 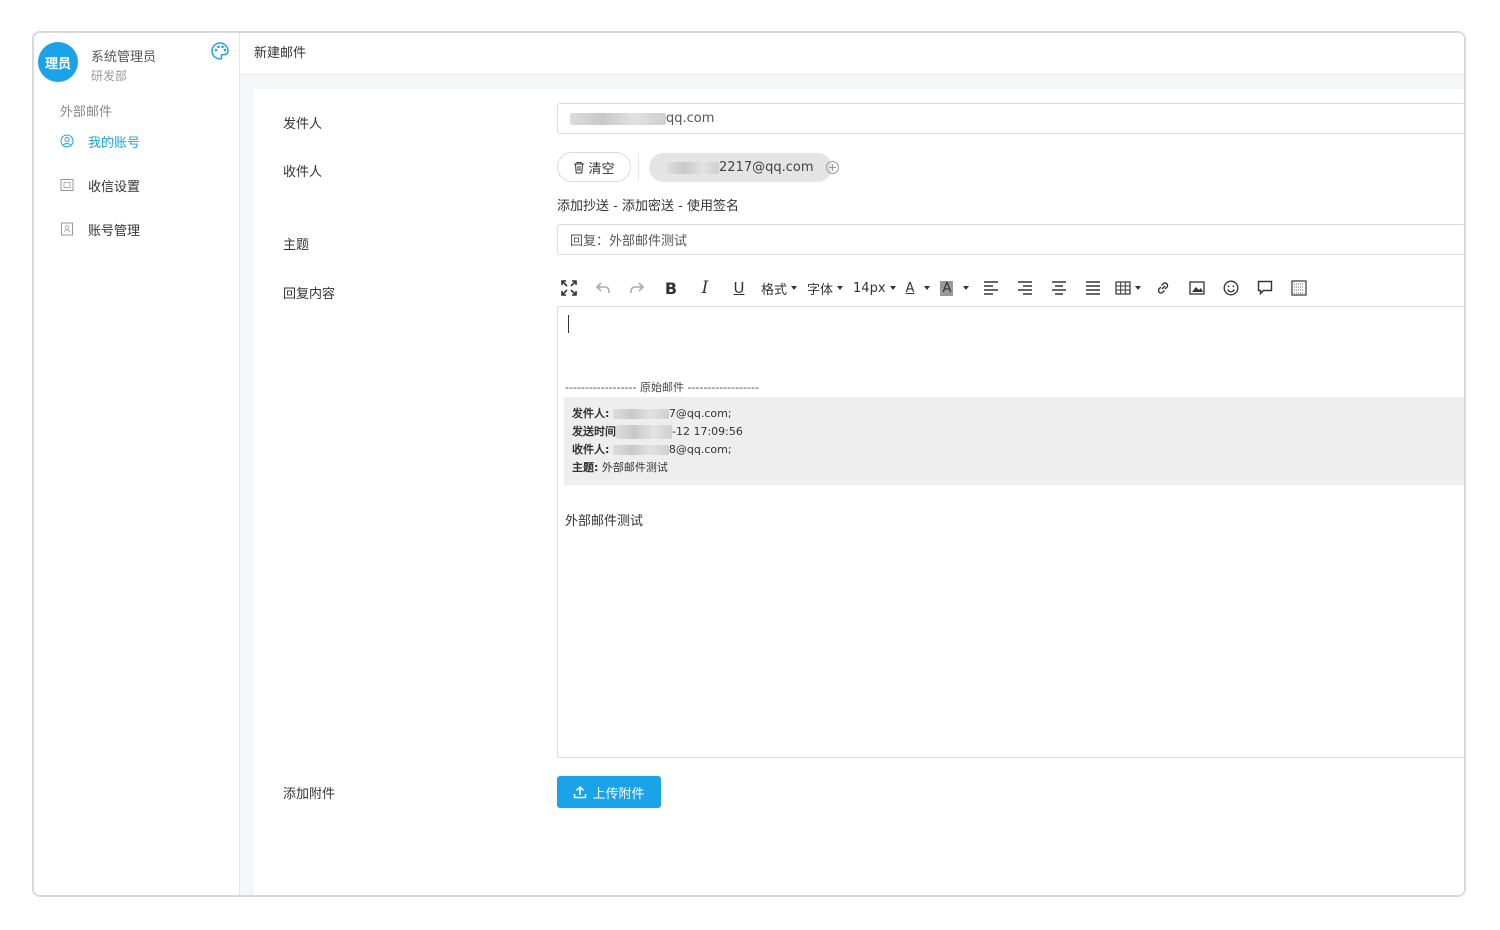 What do you see at coordinates (852, 54) in the screenshot?
I see `page-header: 新建邮件` at bounding box center [852, 54].